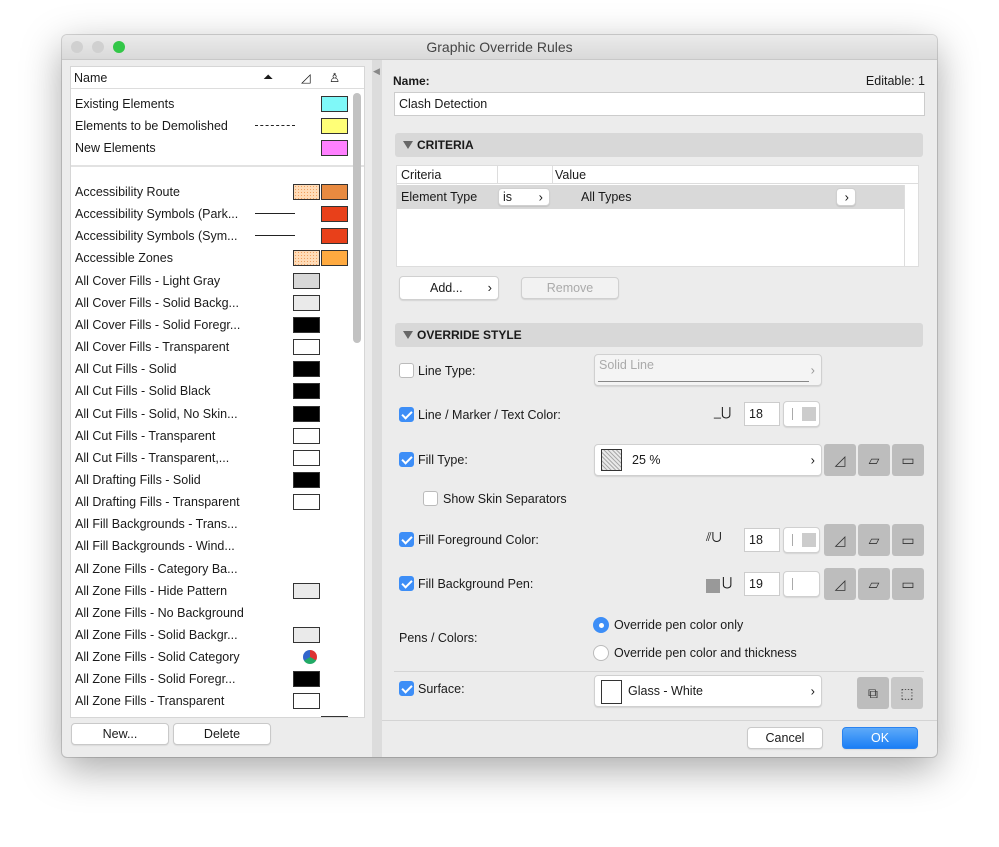  What do you see at coordinates (874, 584) in the screenshot?
I see `fill-background-section-icon: ▱` at bounding box center [874, 584].